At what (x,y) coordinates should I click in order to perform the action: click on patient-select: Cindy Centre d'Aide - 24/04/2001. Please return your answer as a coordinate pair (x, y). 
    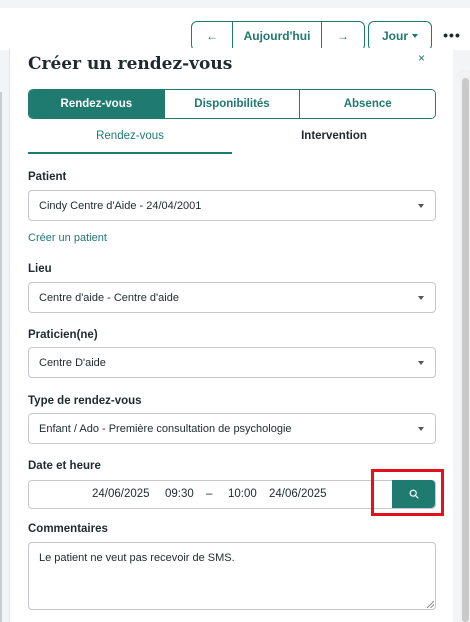
    Looking at the image, I should click on (232, 205).